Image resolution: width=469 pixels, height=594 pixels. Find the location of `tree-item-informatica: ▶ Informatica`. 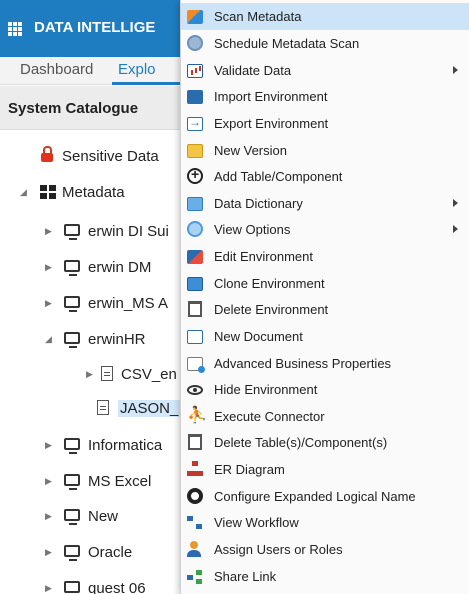

tree-item-informatica: ▶ Informatica is located at coordinates (90, 446).